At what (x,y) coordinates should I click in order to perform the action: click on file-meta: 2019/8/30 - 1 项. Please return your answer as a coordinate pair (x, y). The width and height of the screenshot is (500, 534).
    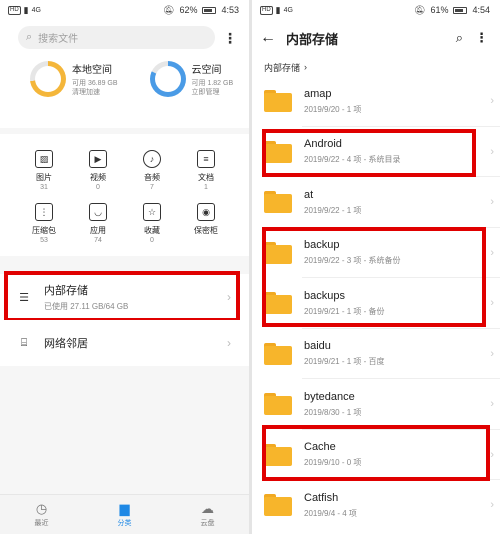
    Looking at the image, I should click on (333, 412).